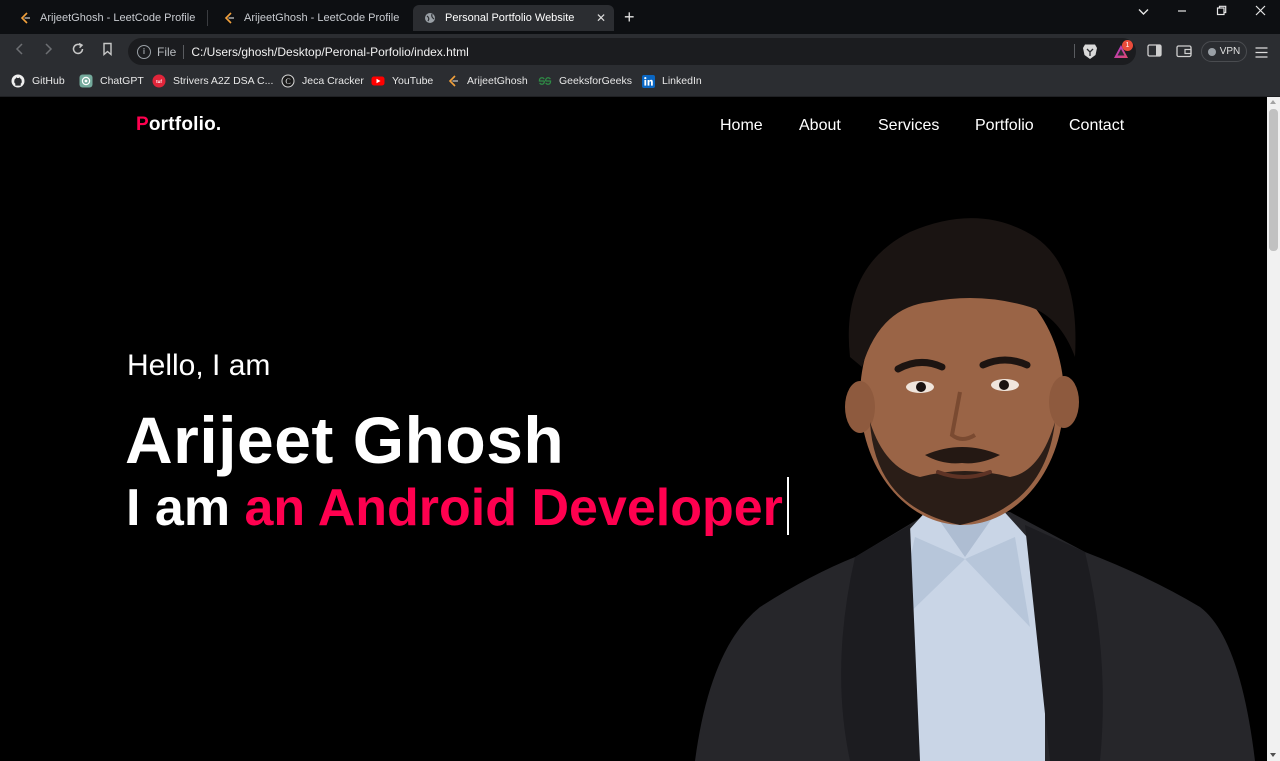  What do you see at coordinates (144, 51) in the screenshot?
I see `site-info-icon: i` at bounding box center [144, 51].